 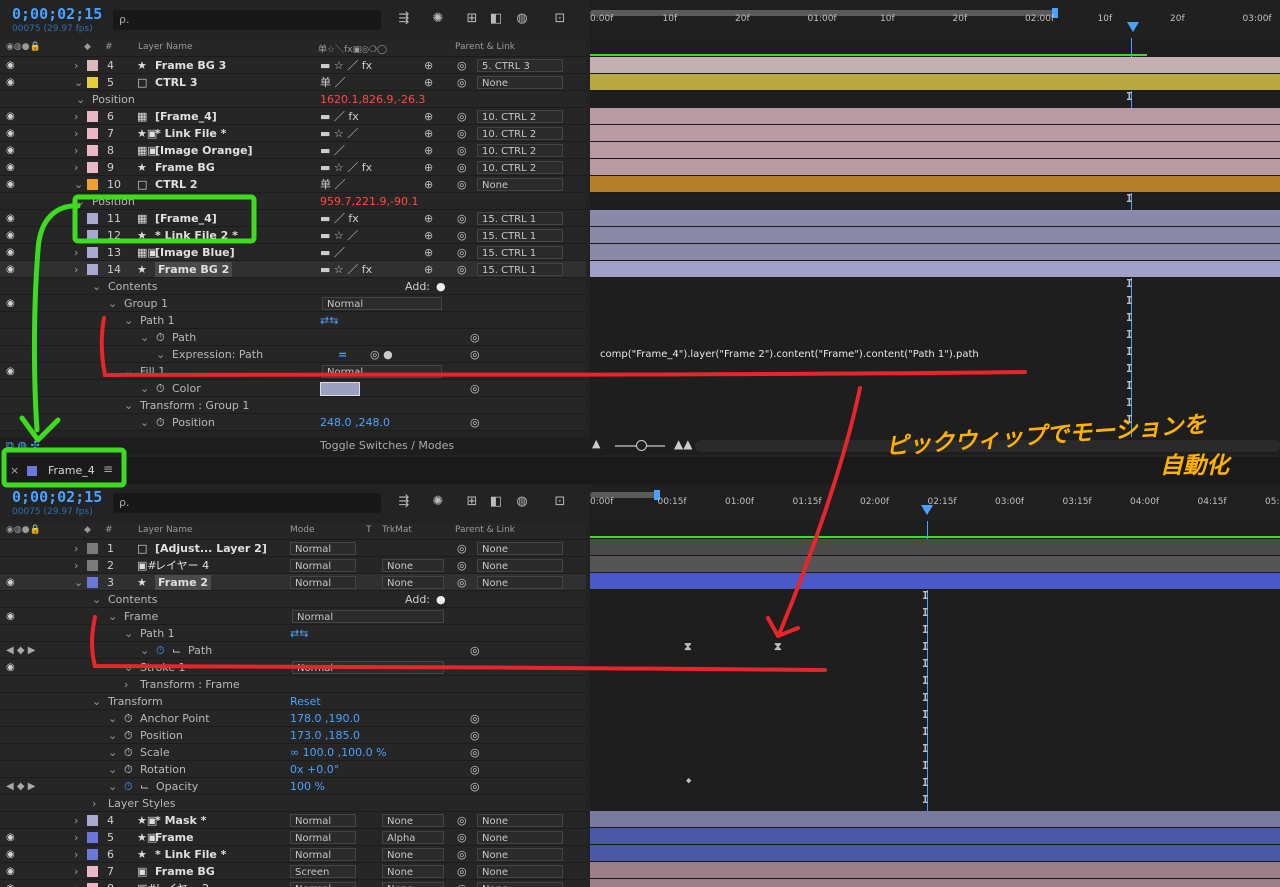 I want to click on annotation-text-line2: 自動化, so click(x=1194, y=466).